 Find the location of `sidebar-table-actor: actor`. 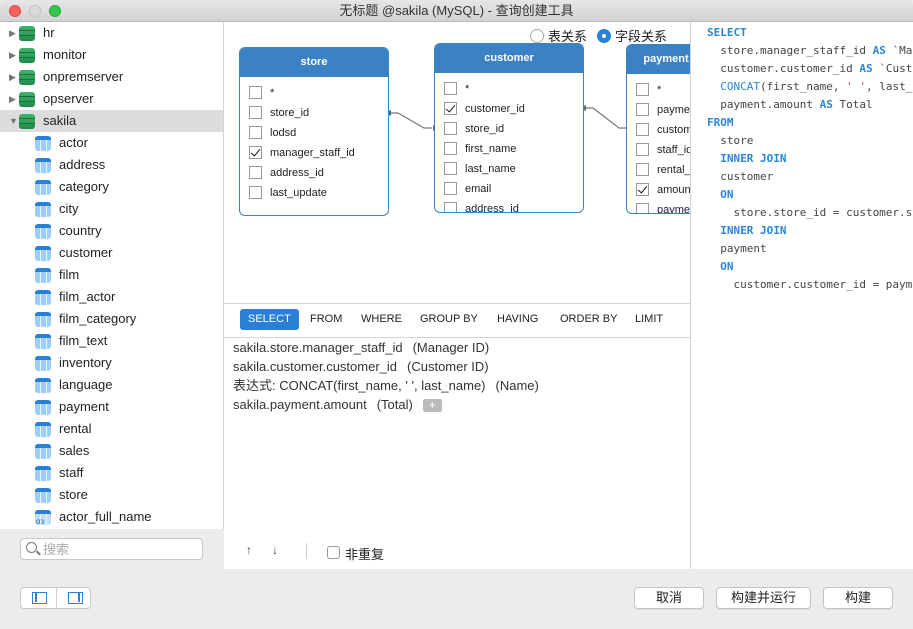

sidebar-table-actor: actor is located at coordinates (111, 143).